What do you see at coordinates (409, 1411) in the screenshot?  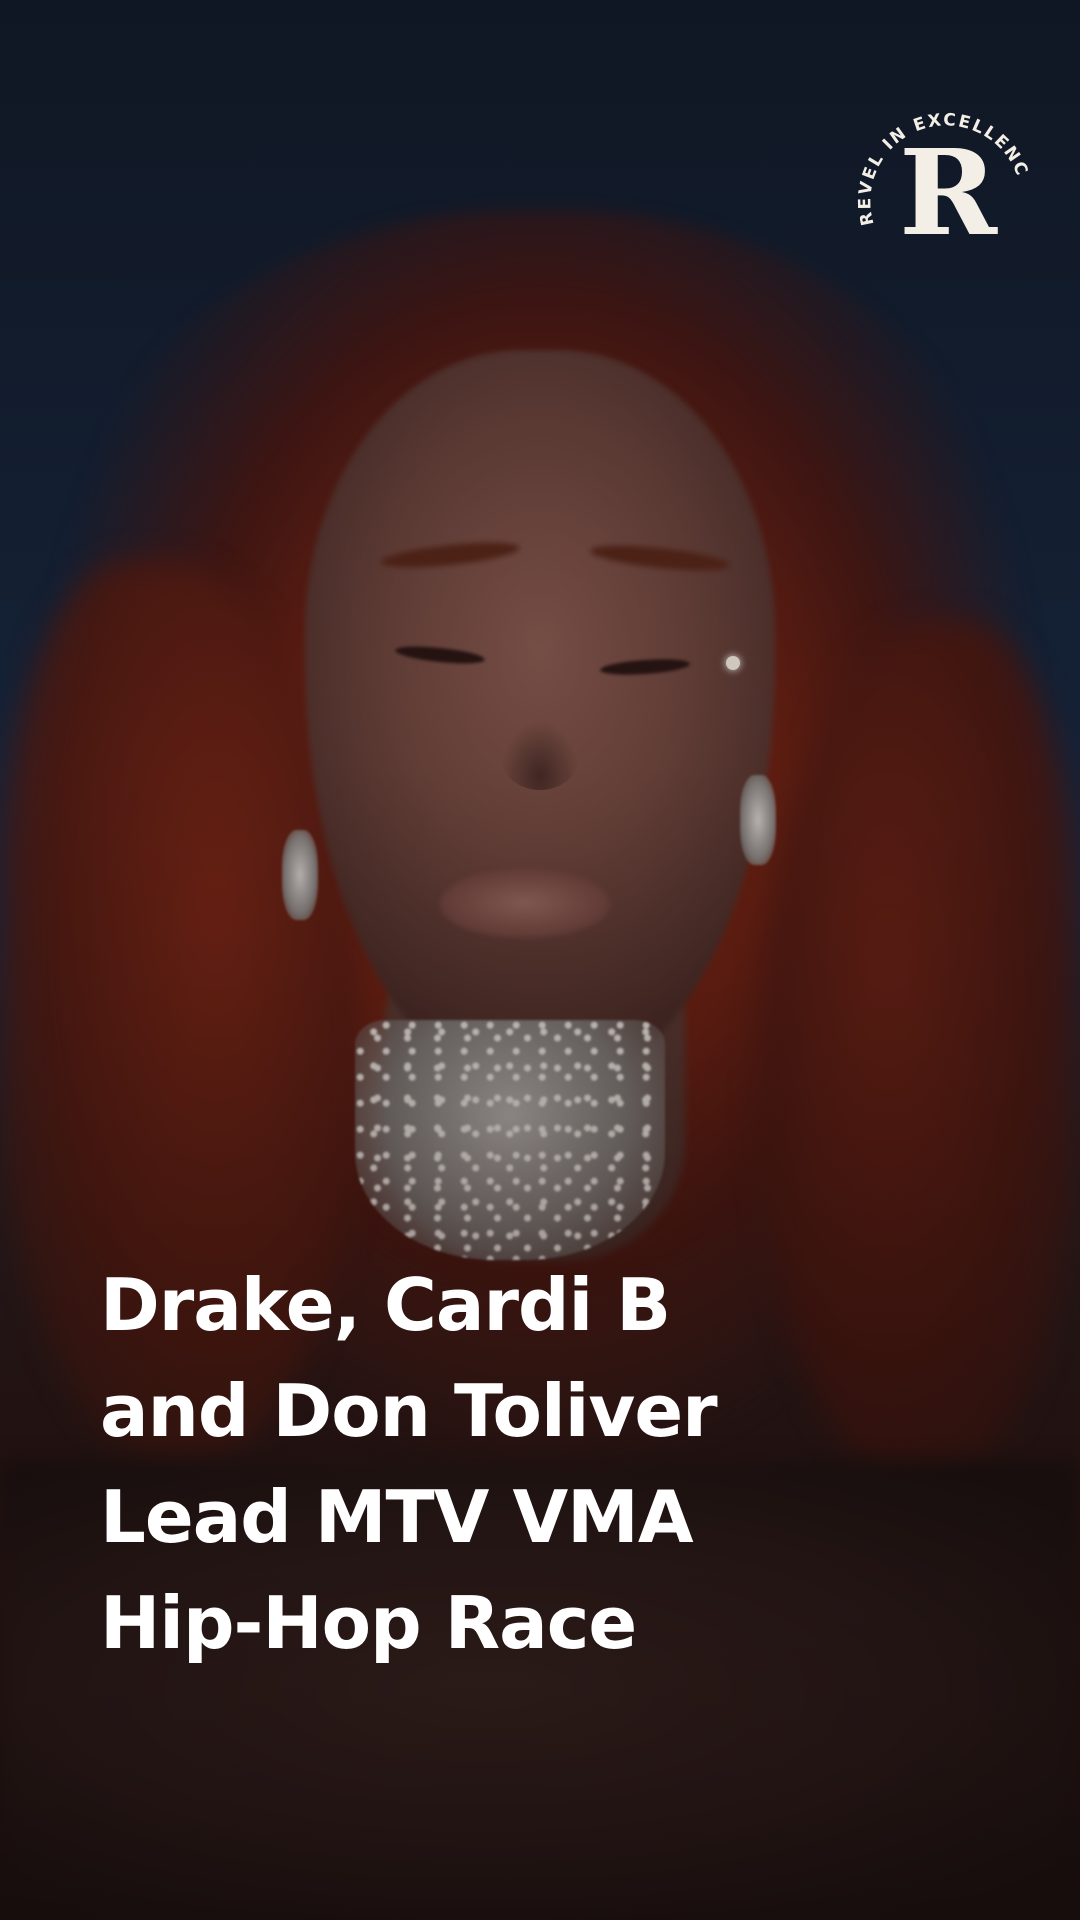 I see `headline-line: and Don Toliver` at bounding box center [409, 1411].